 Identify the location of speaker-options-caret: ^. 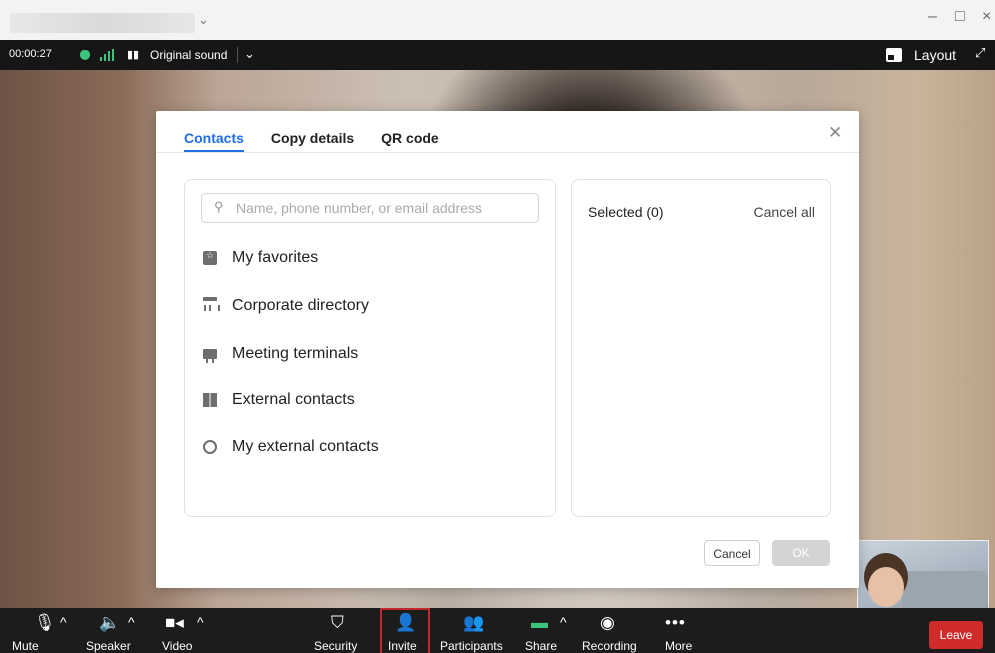
(131, 622).